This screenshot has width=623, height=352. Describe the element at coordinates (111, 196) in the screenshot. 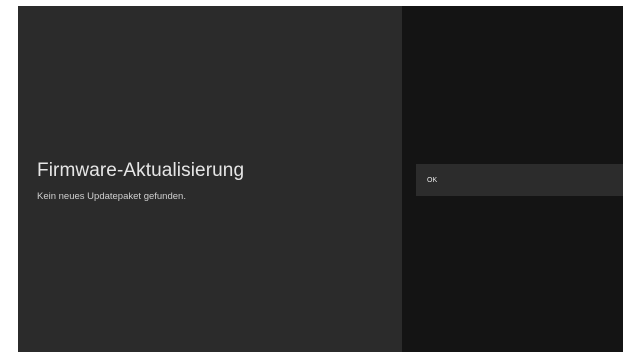

I see `status-message: Kein neues Updatepaket gefunden.` at that location.